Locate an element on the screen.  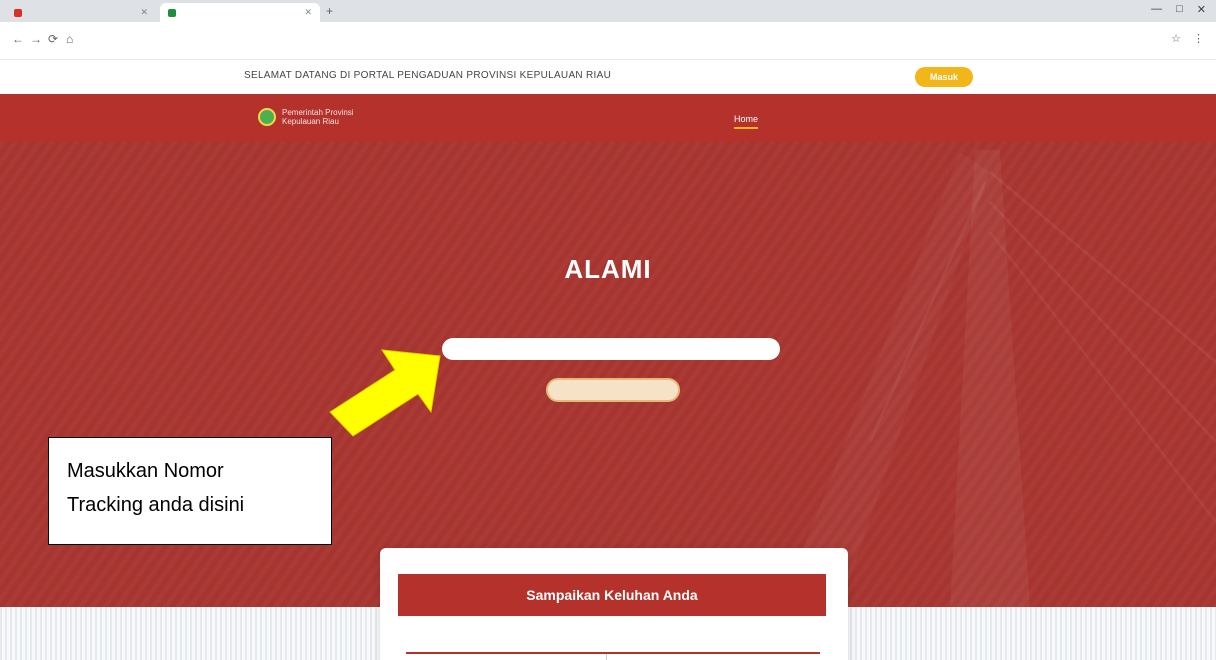
hero-title: ALAMI is located at coordinates (608, 269).